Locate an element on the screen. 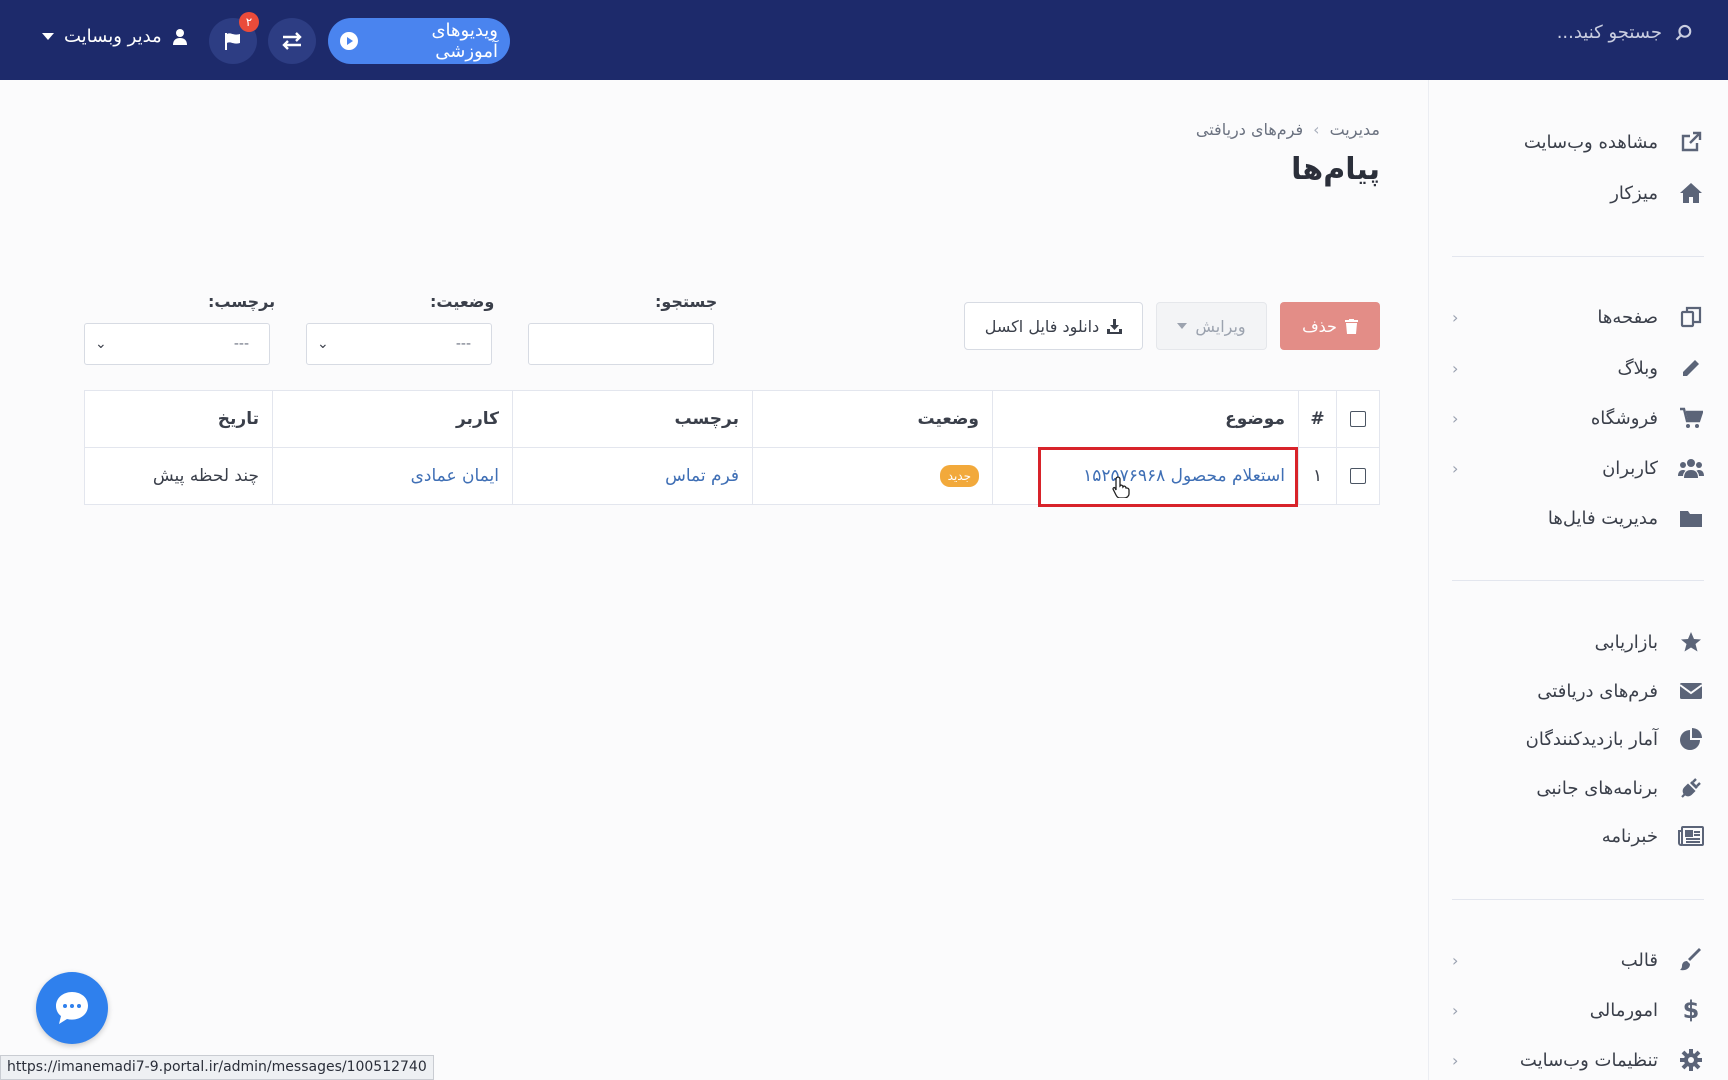 The width and height of the screenshot is (1728, 1080). sidebar-item-shop: فروشگاه ‹ is located at coordinates (1578, 418).